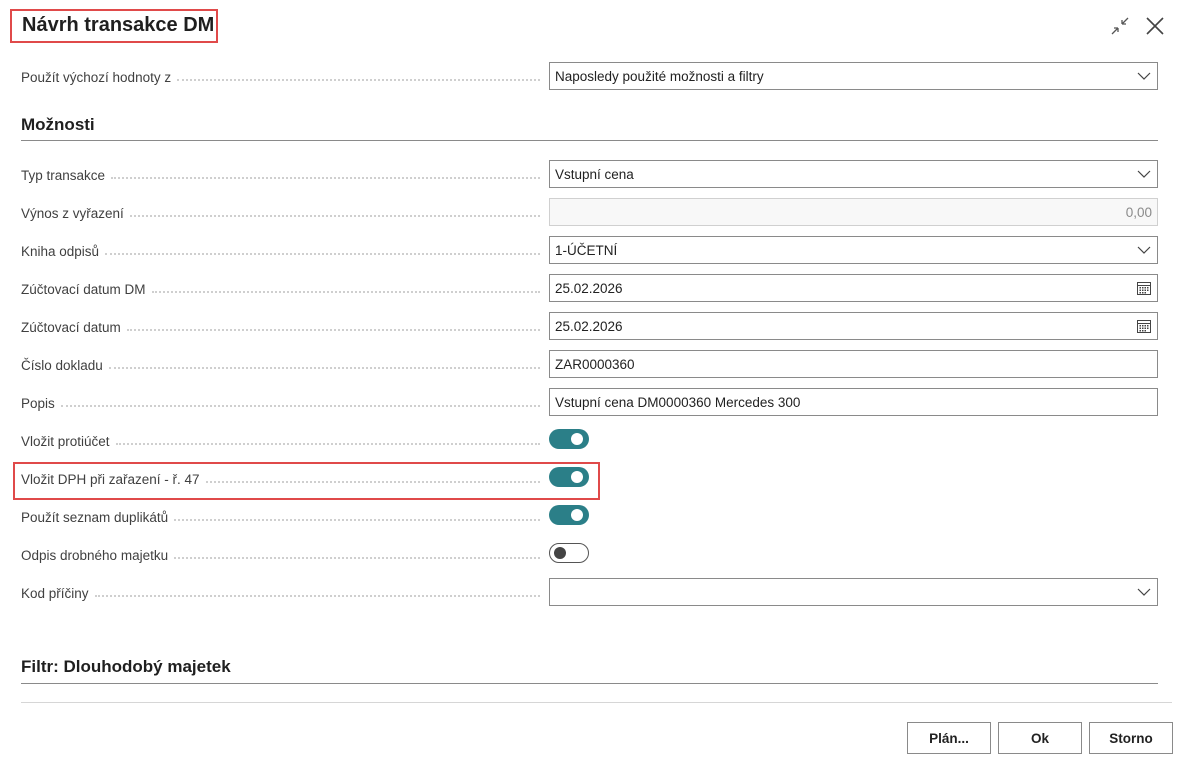 This screenshot has width=1180, height=762. Describe the element at coordinates (569, 439) in the screenshot. I see `insert-bal-account-toggle` at that location.